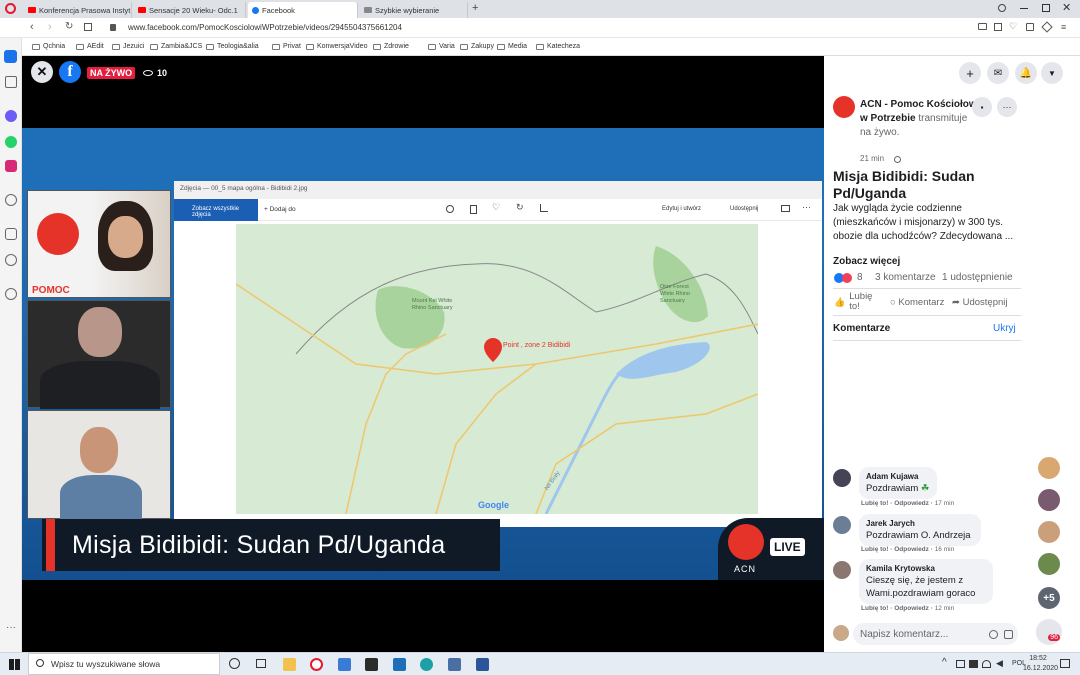 The image size is (1080, 675). What do you see at coordinates (69, 26) in the screenshot?
I see `reload-icon: ↻` at bounding box center [69, 26].